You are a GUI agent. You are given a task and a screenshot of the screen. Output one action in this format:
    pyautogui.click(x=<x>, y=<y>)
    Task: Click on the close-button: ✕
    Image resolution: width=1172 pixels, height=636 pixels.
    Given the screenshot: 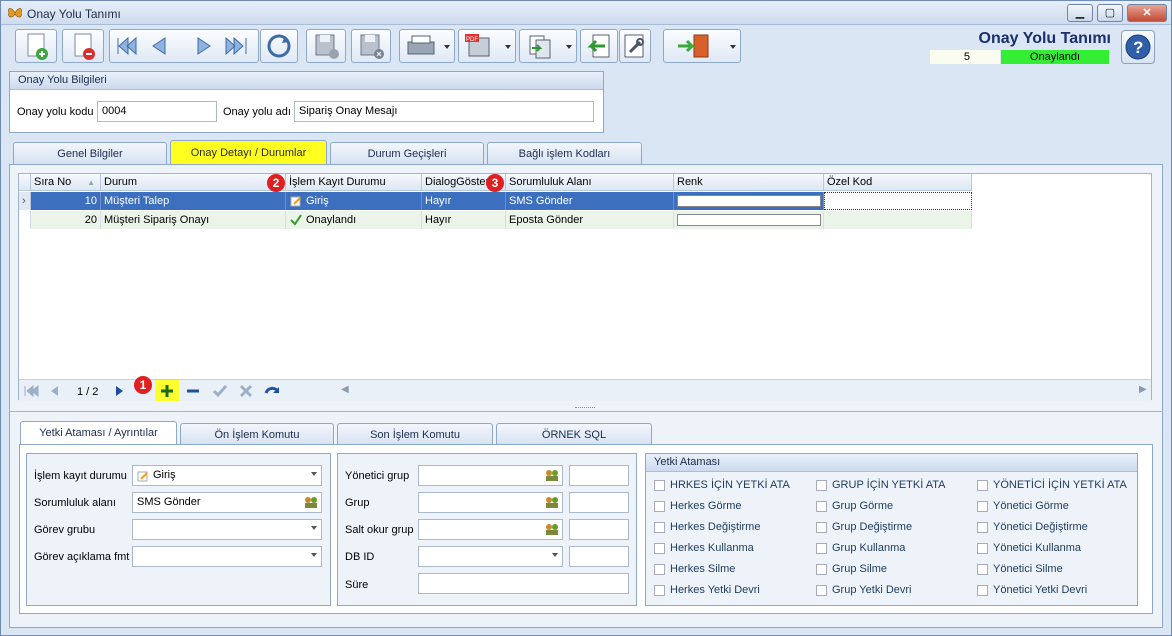 What is the action you would take?
    pyautogui.click(x=1147, y=13)
    